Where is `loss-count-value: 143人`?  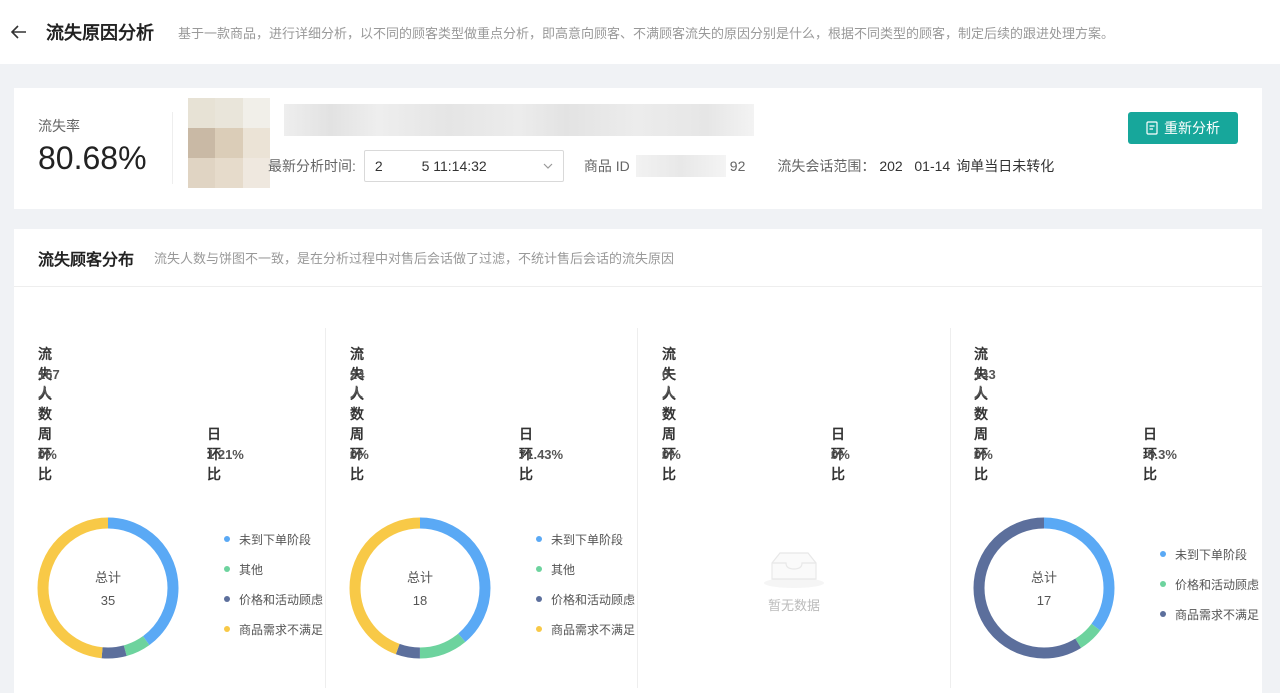
loss-count-value: 143人 is located at coordinates (985, 383).